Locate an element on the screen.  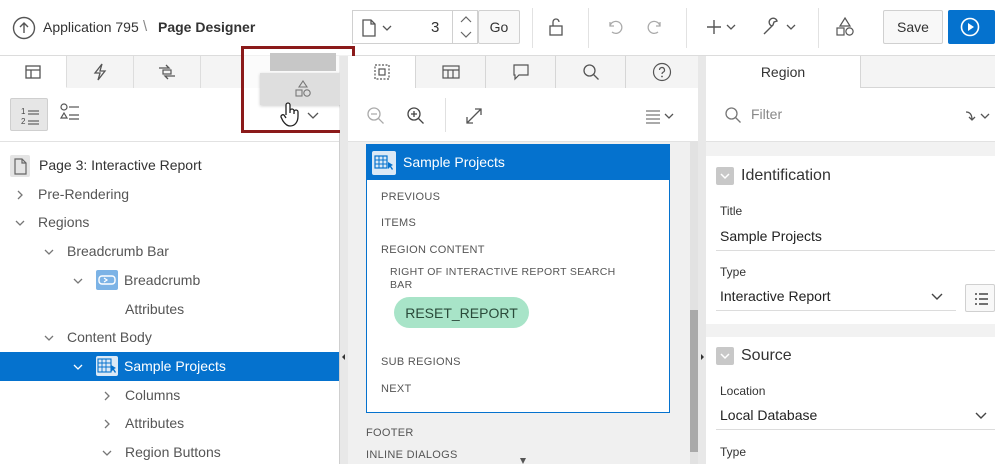
utilities-wrench-icon is located at coordinates (779, 27).